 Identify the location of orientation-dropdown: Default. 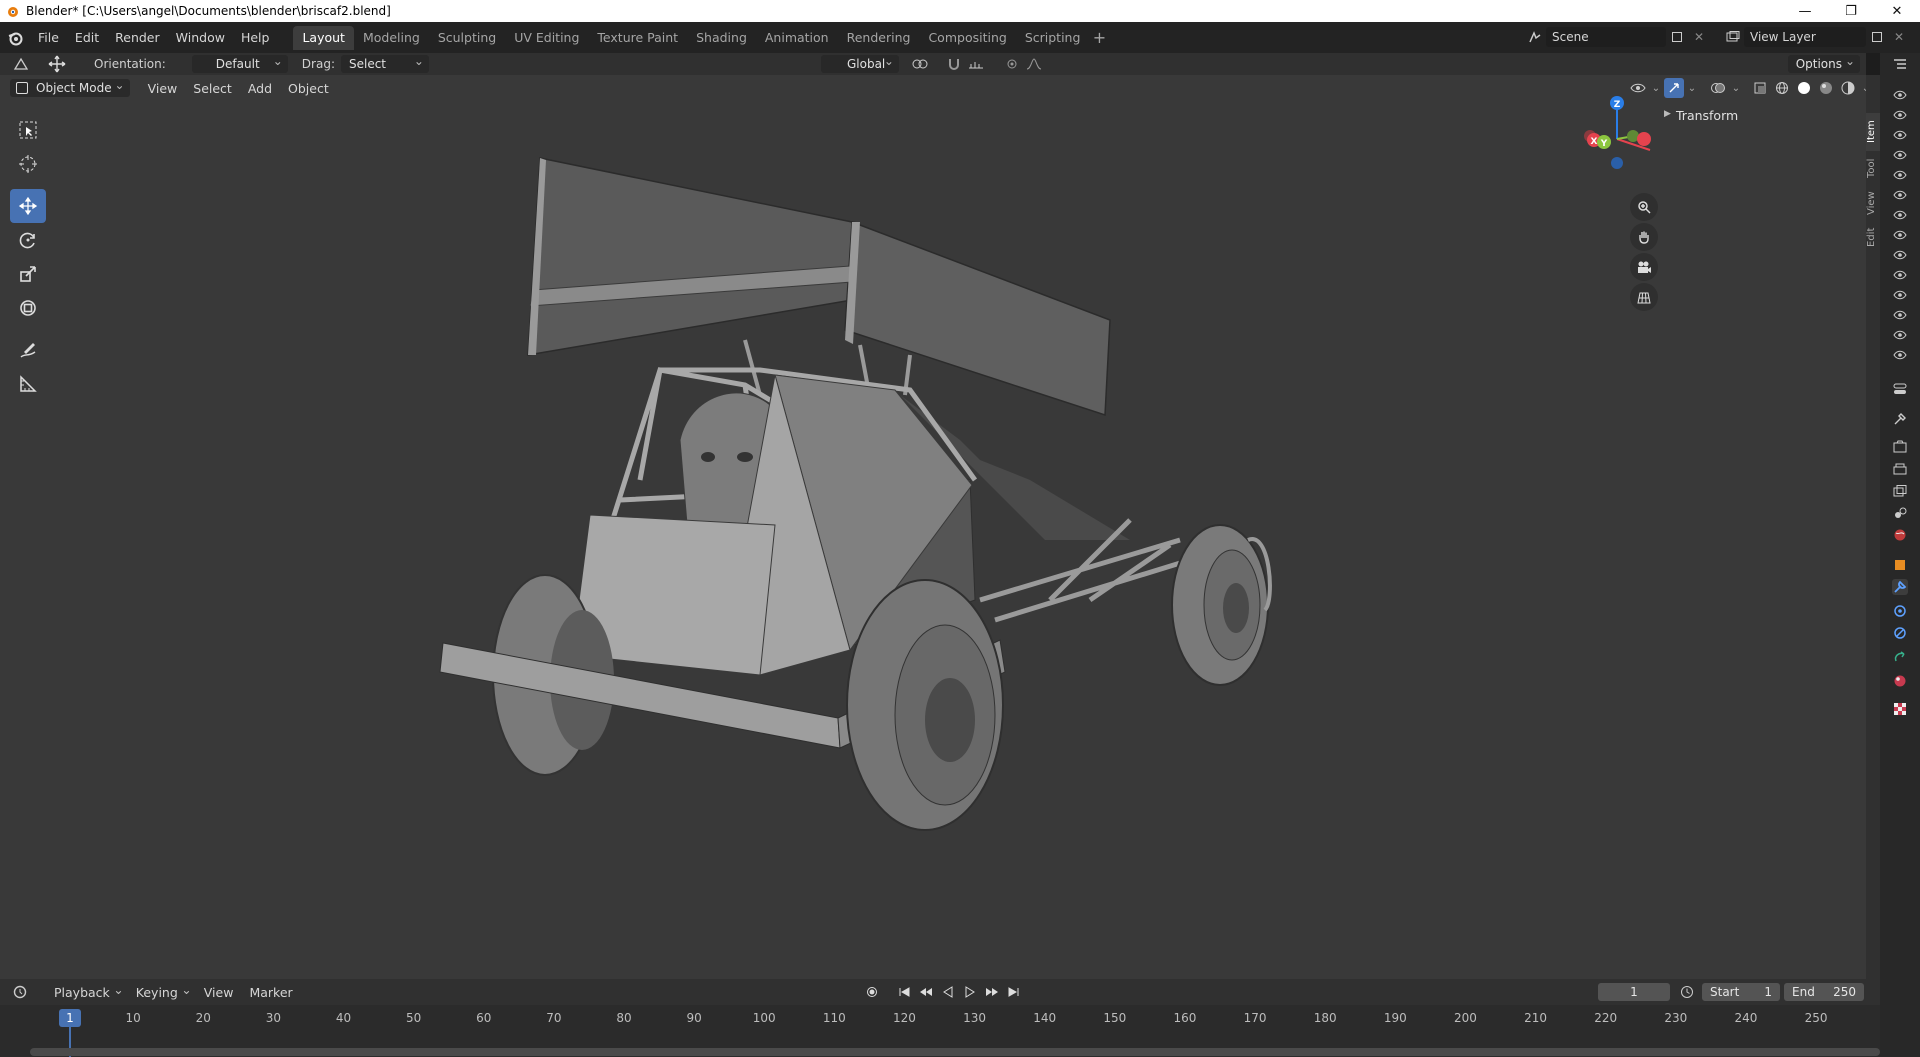
(239, 62).